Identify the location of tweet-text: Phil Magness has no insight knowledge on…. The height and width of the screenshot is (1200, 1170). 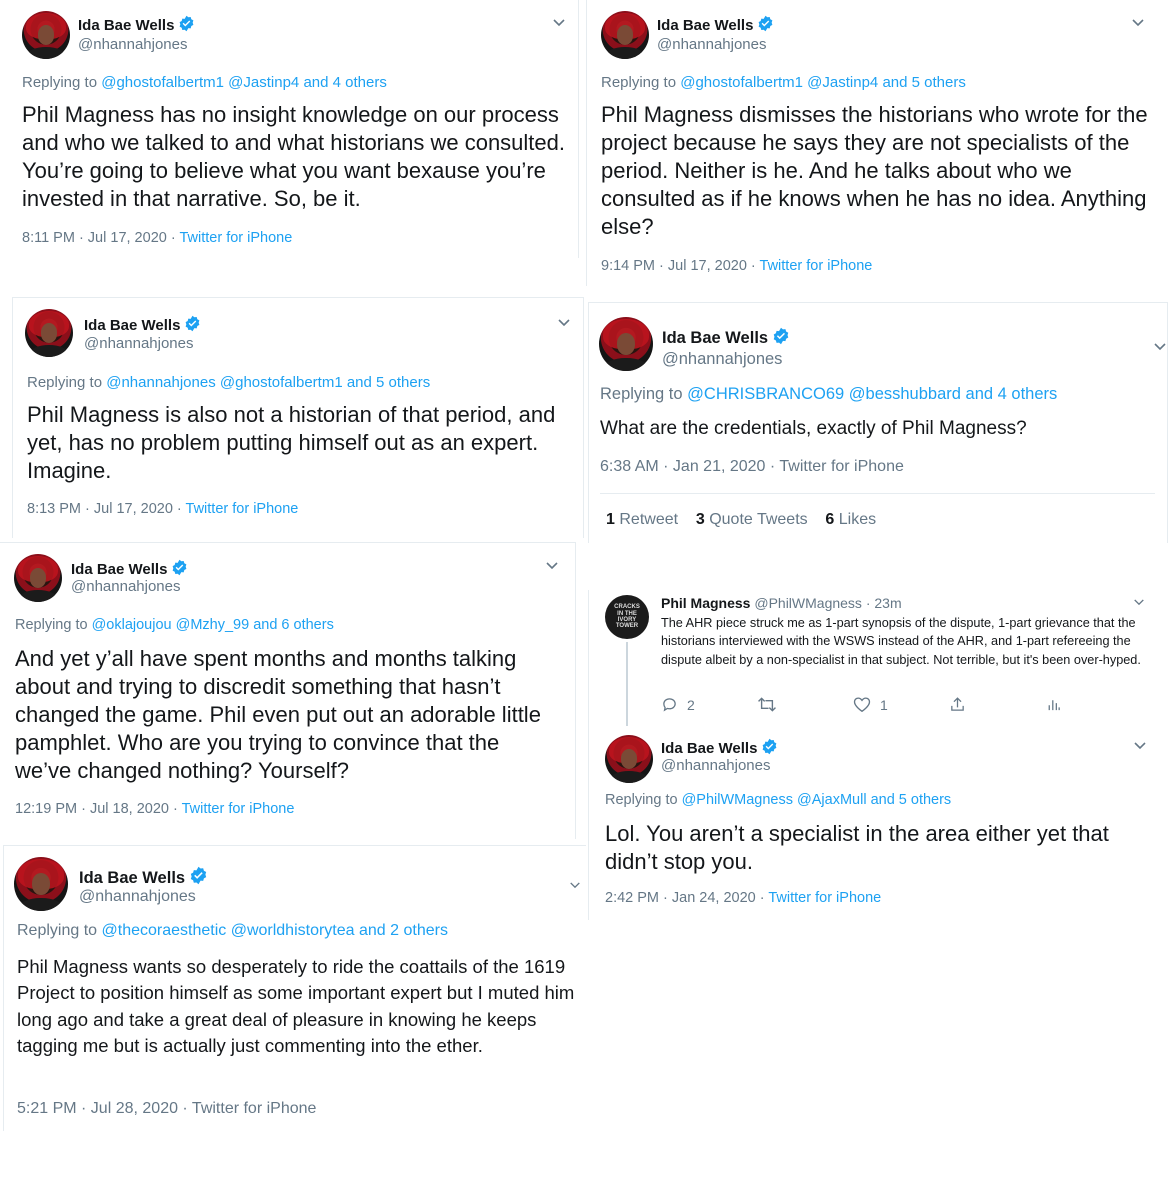
(293, 156).